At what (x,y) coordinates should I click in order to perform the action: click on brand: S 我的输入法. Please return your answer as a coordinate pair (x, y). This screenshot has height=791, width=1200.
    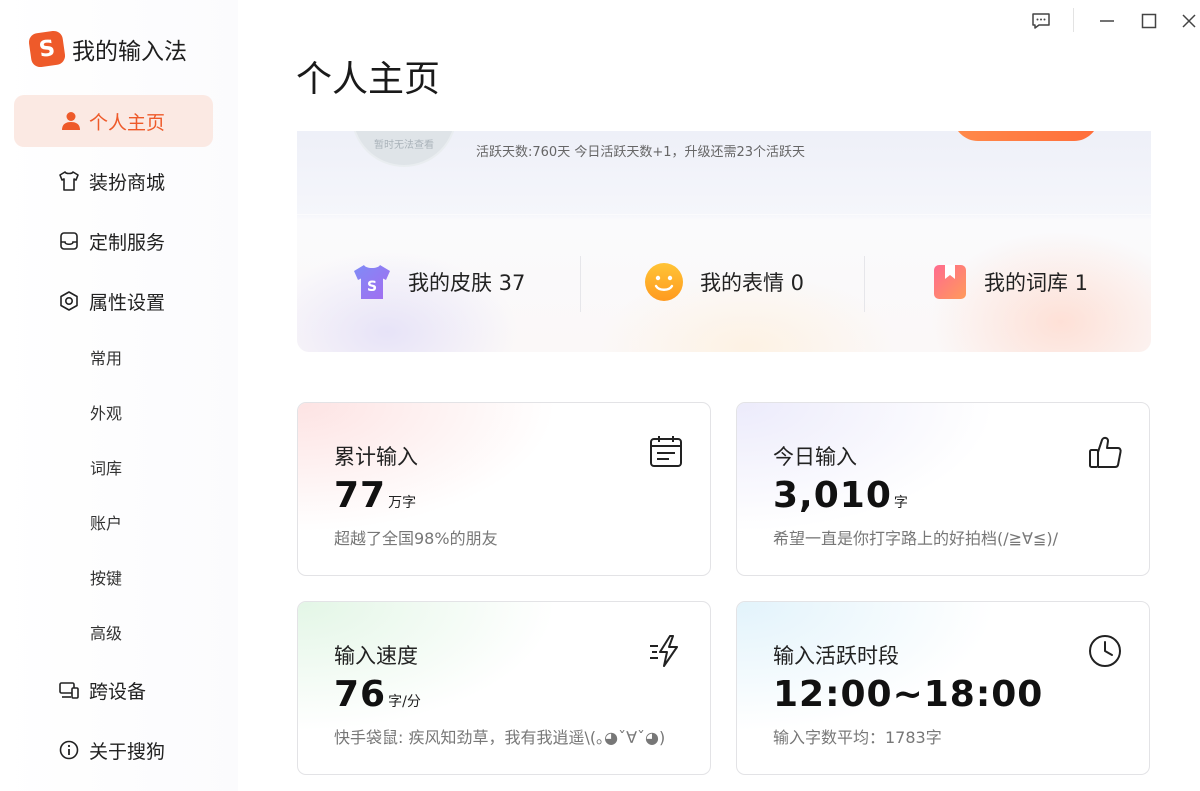
    Looking at the image, I should click on (107, 49).